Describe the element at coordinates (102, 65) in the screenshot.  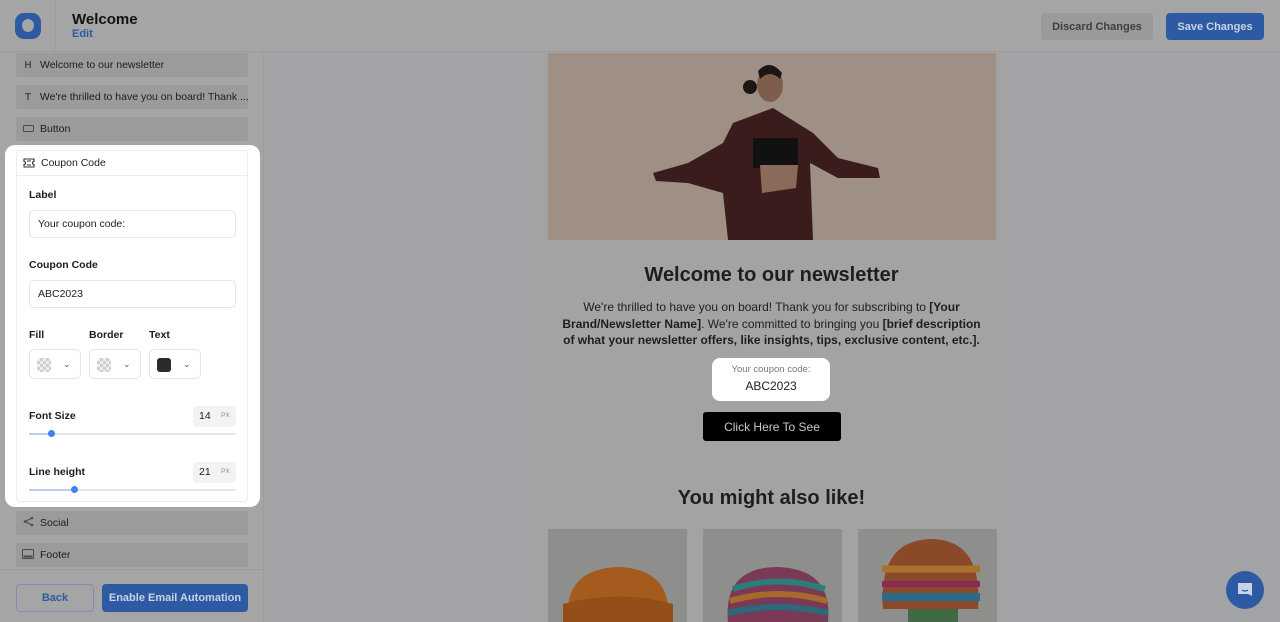
I see `block-item-label: Welcome to our newsletter` at that location.